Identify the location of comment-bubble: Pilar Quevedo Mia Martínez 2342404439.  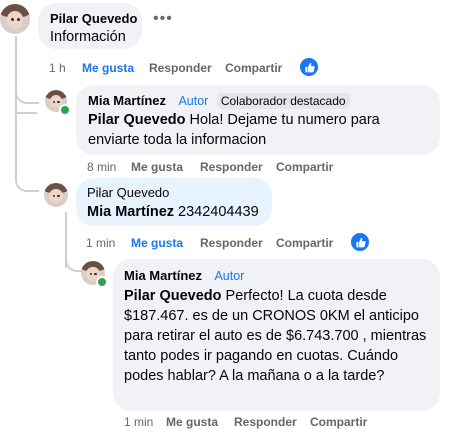
(174, 202).